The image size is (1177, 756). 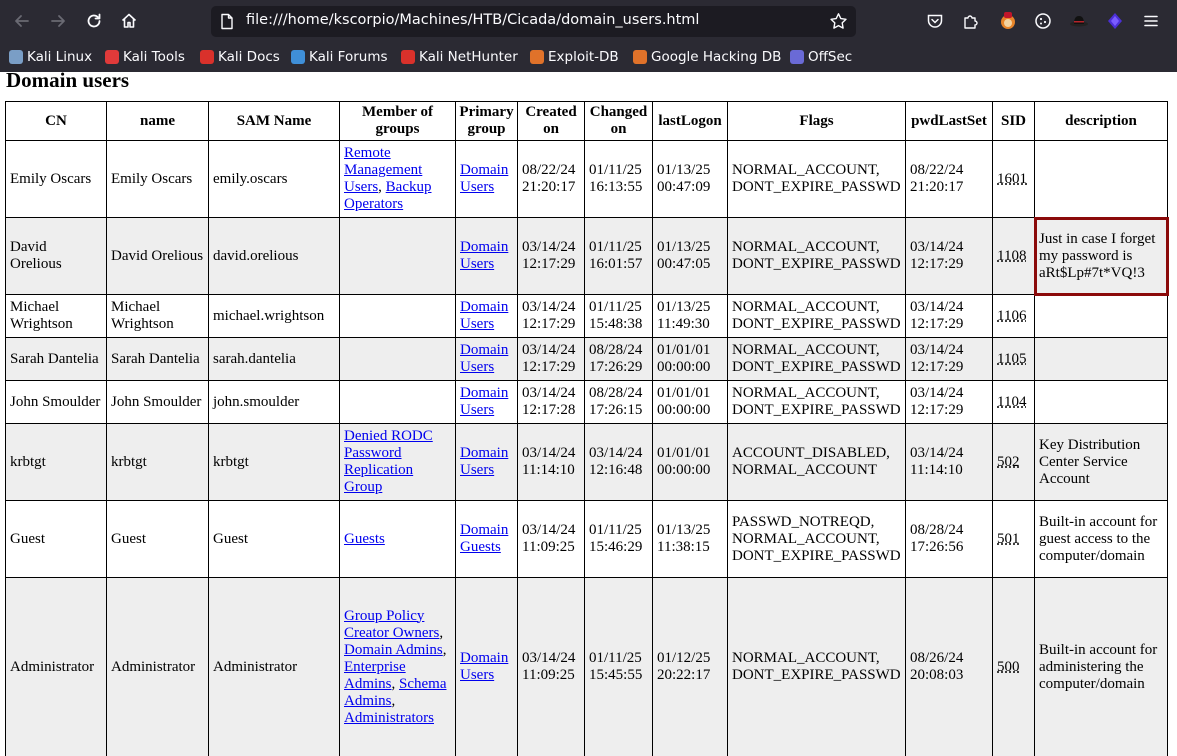 What do you see at coordinates (36, 255) in the screenshot?
I see `cn-value: David Orelious` at bounding box center [36, 255].